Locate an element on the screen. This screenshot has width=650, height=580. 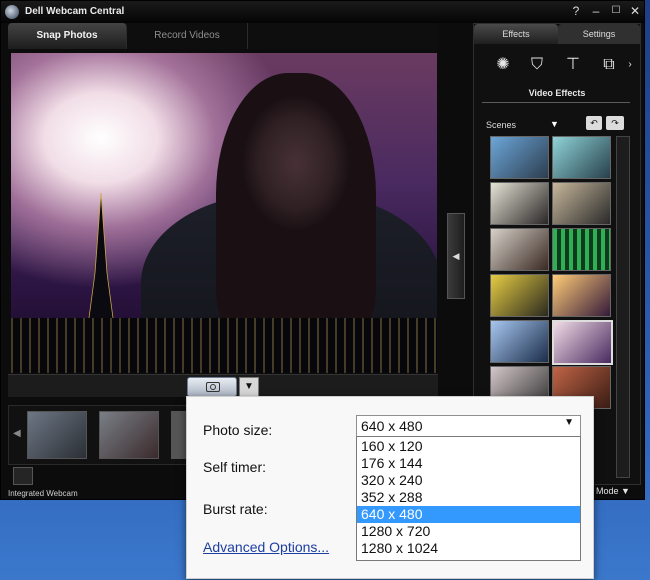
section-divider is located at coordinates (556, 102).